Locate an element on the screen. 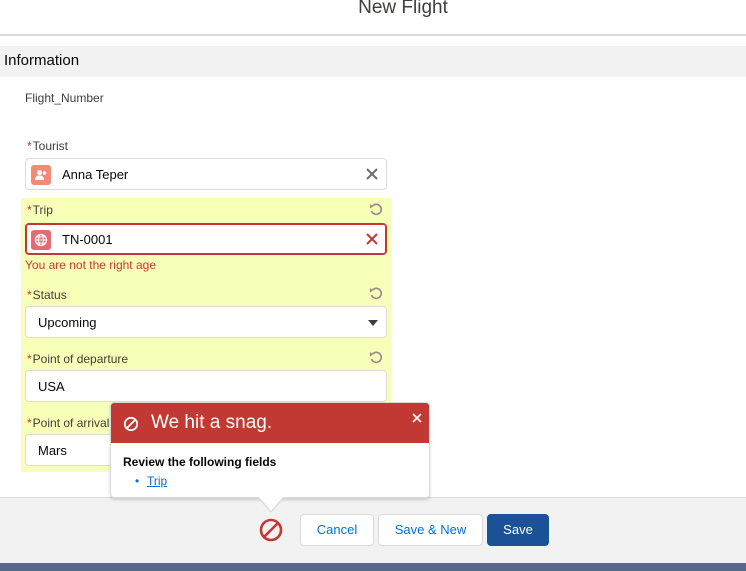 This screenshot has height=571, width=746. error-field-item: Trip is located at coordinates (151, 481).